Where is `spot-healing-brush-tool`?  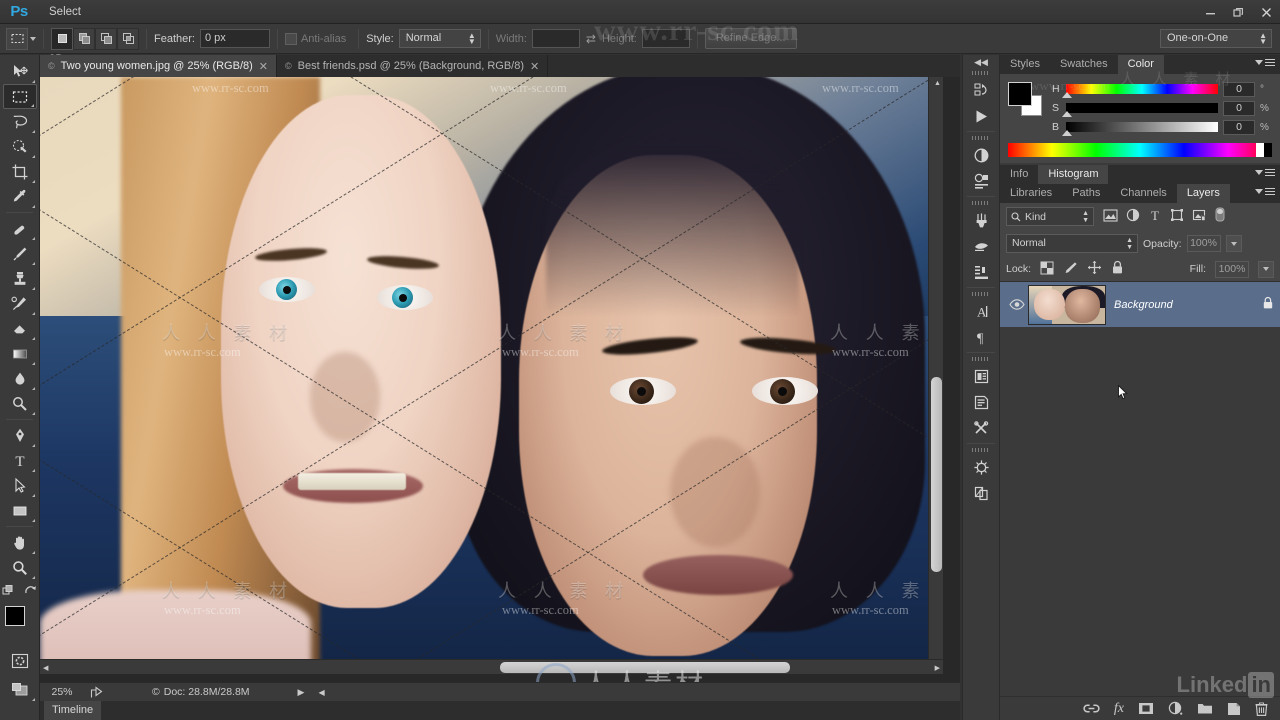
spot-healing-brush-tool is located at coordinates (20, 228).